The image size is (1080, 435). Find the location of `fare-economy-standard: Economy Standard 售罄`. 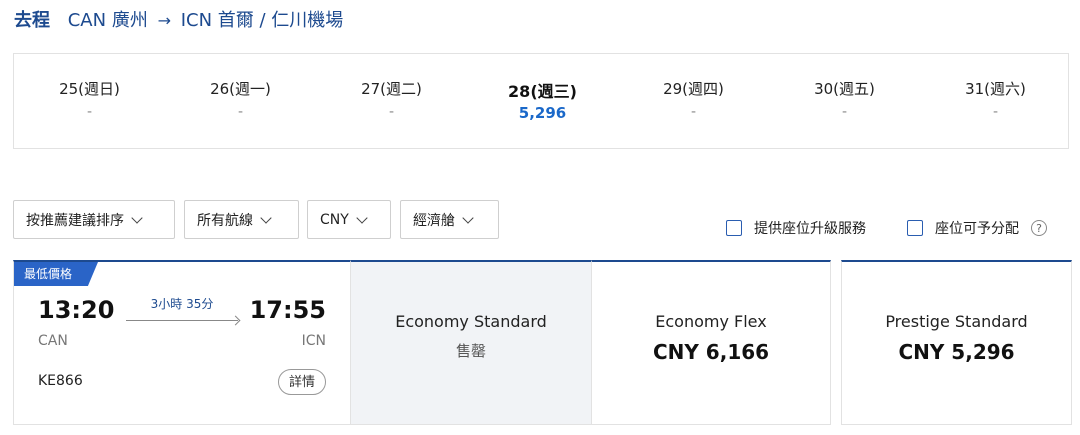

fare-economy-standard: Economy Standard 售罄 is located at coordinates (471, 342).